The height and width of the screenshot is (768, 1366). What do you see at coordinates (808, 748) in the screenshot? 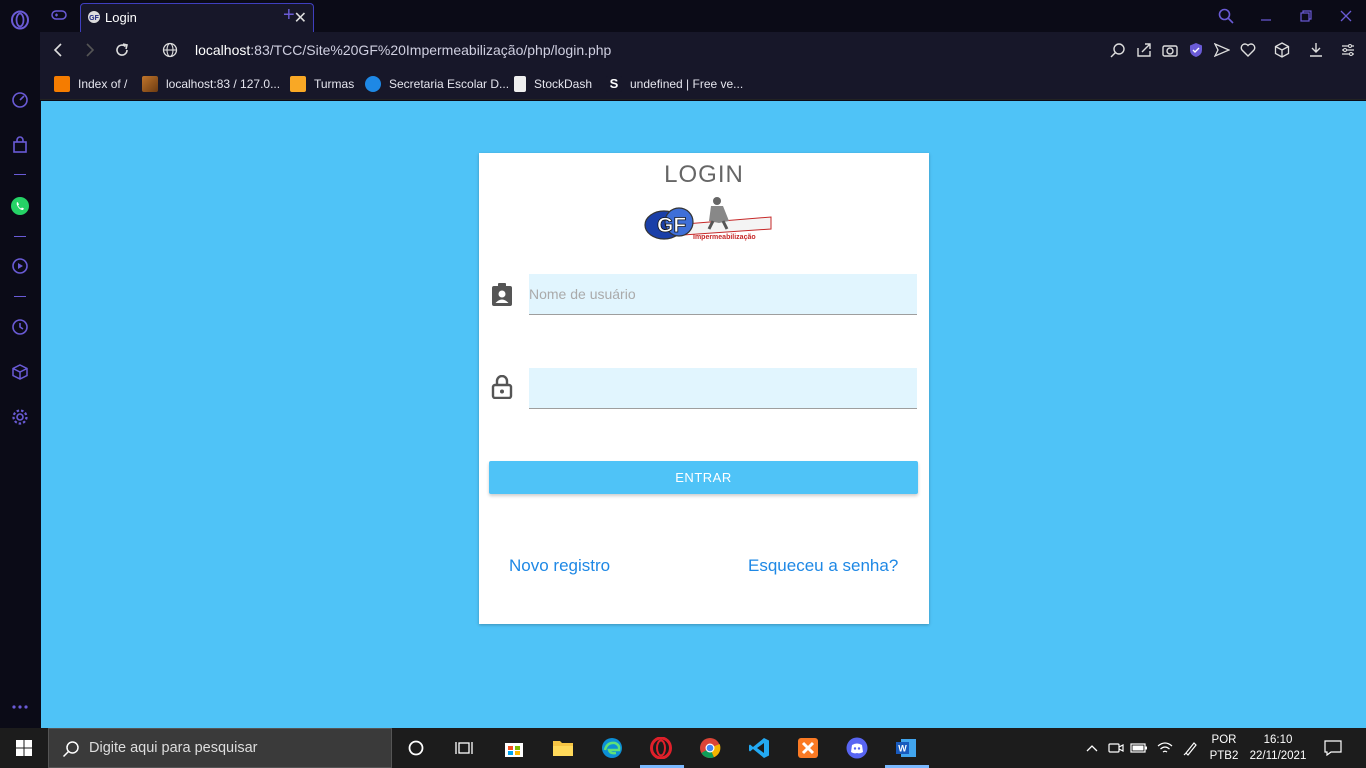
I see `xampp-taskbar-icon` at bounding box center [808, 748].